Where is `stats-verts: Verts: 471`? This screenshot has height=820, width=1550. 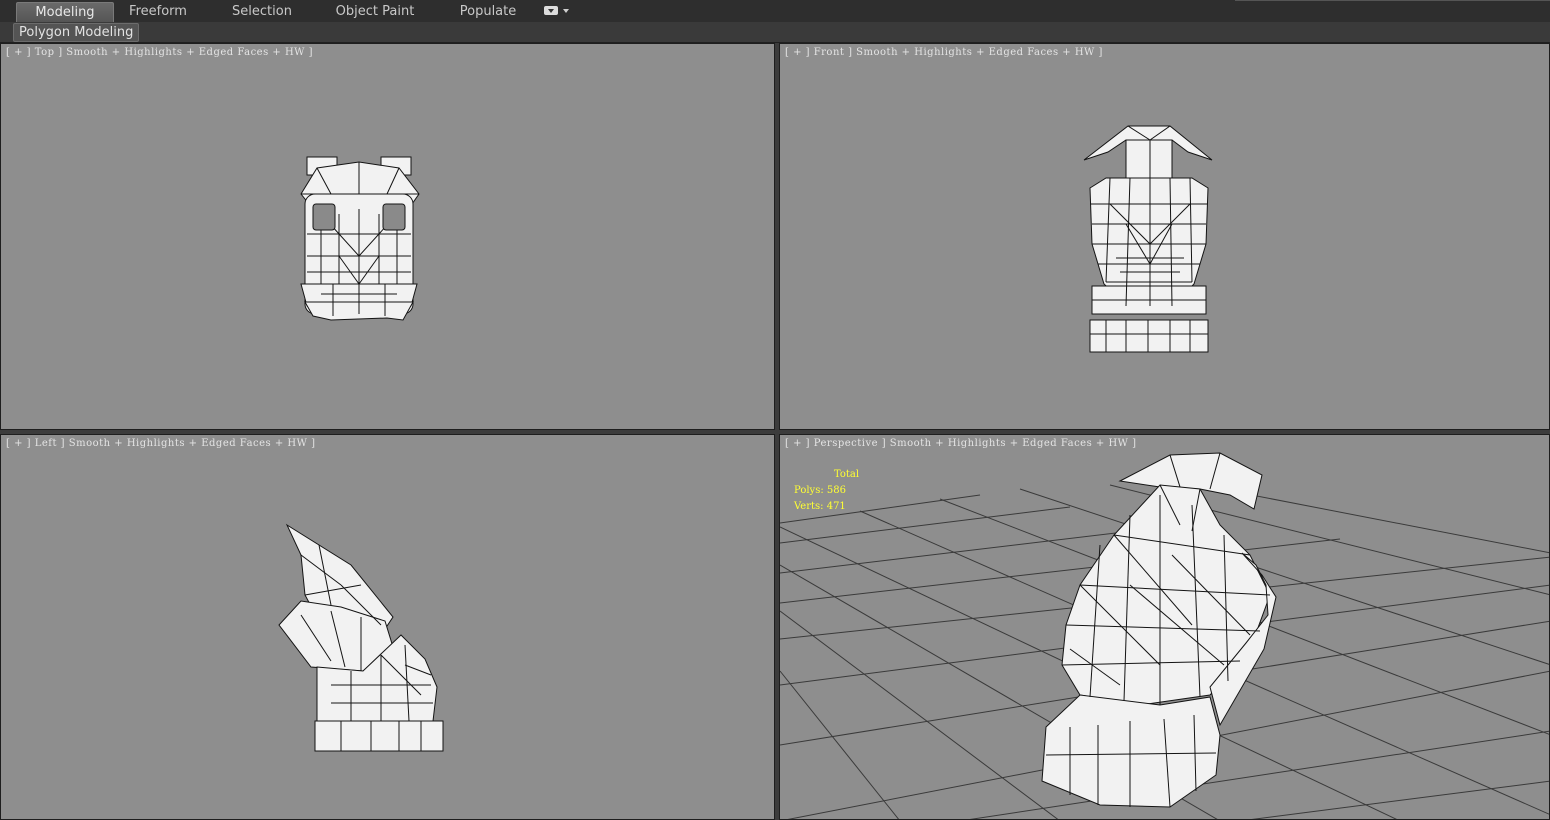
stats-verts: Verts: 471 is located at coordinates (820, 506).